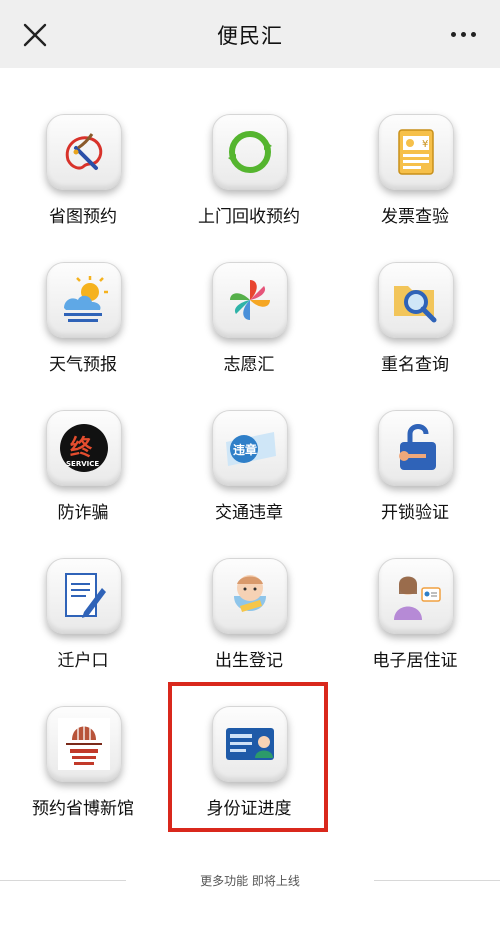 This screenshot has height=952, width=500. I want to click on service-unlock-verify: 开锁验证, so click(415, 480).